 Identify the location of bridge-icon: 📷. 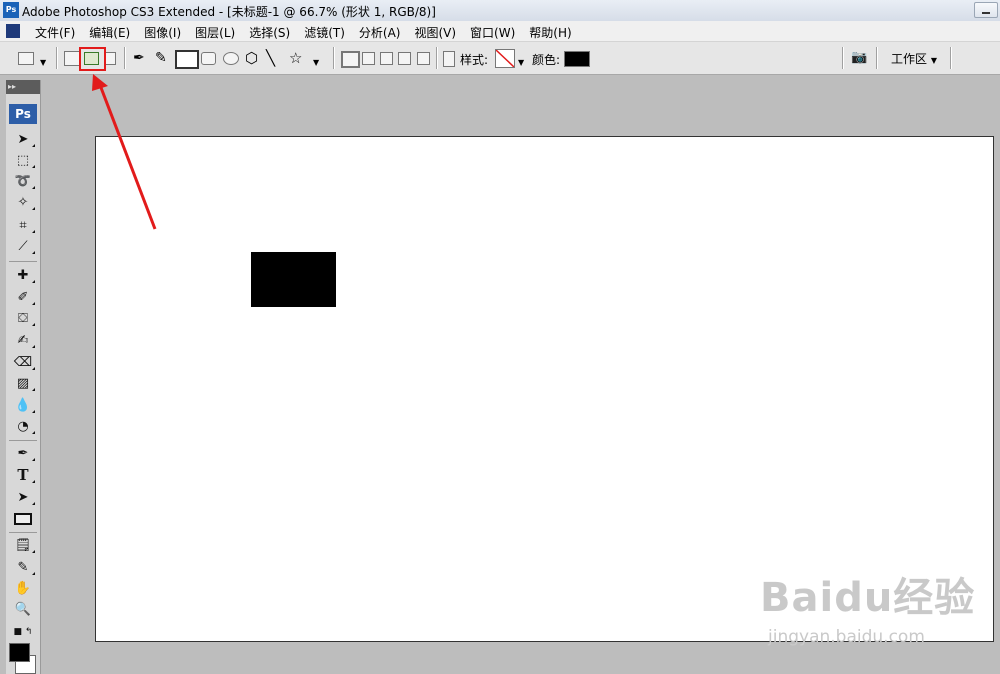
(859, 58).